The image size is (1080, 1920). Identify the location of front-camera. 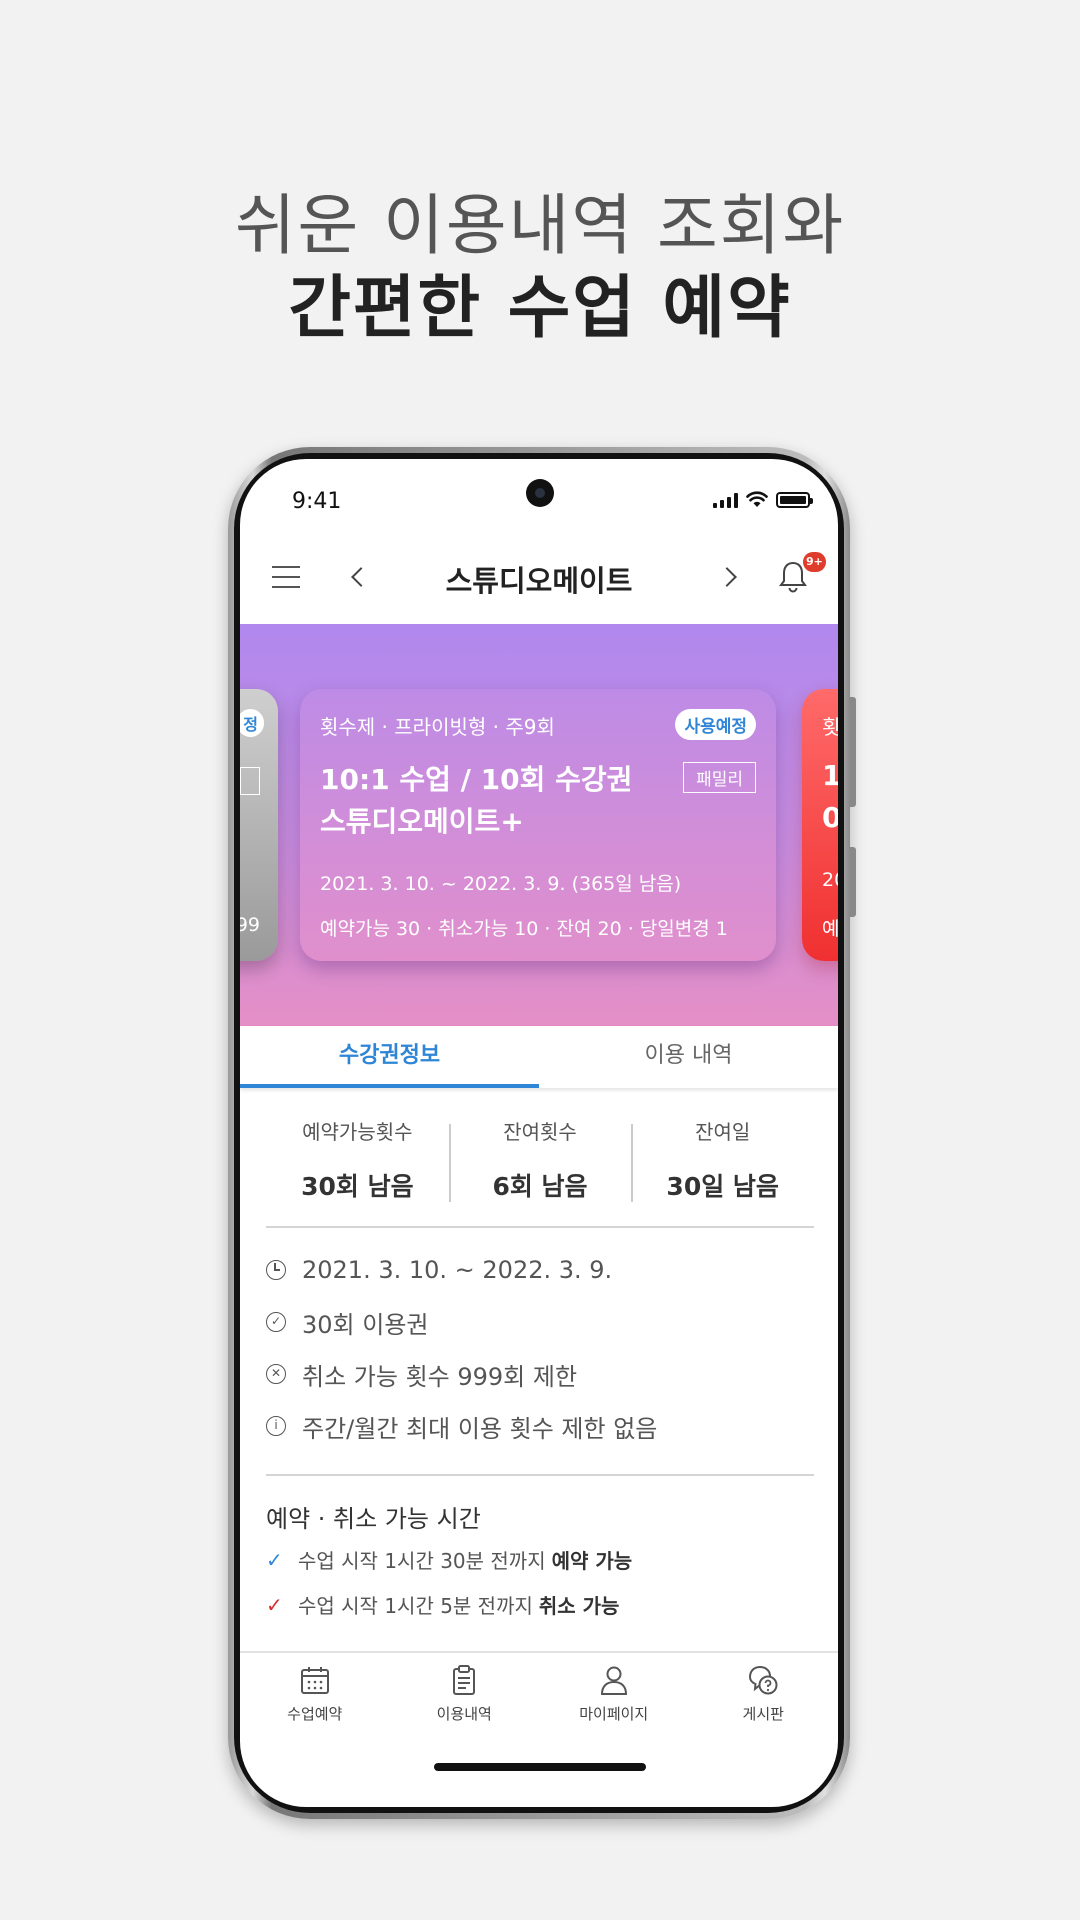
(540, 493).